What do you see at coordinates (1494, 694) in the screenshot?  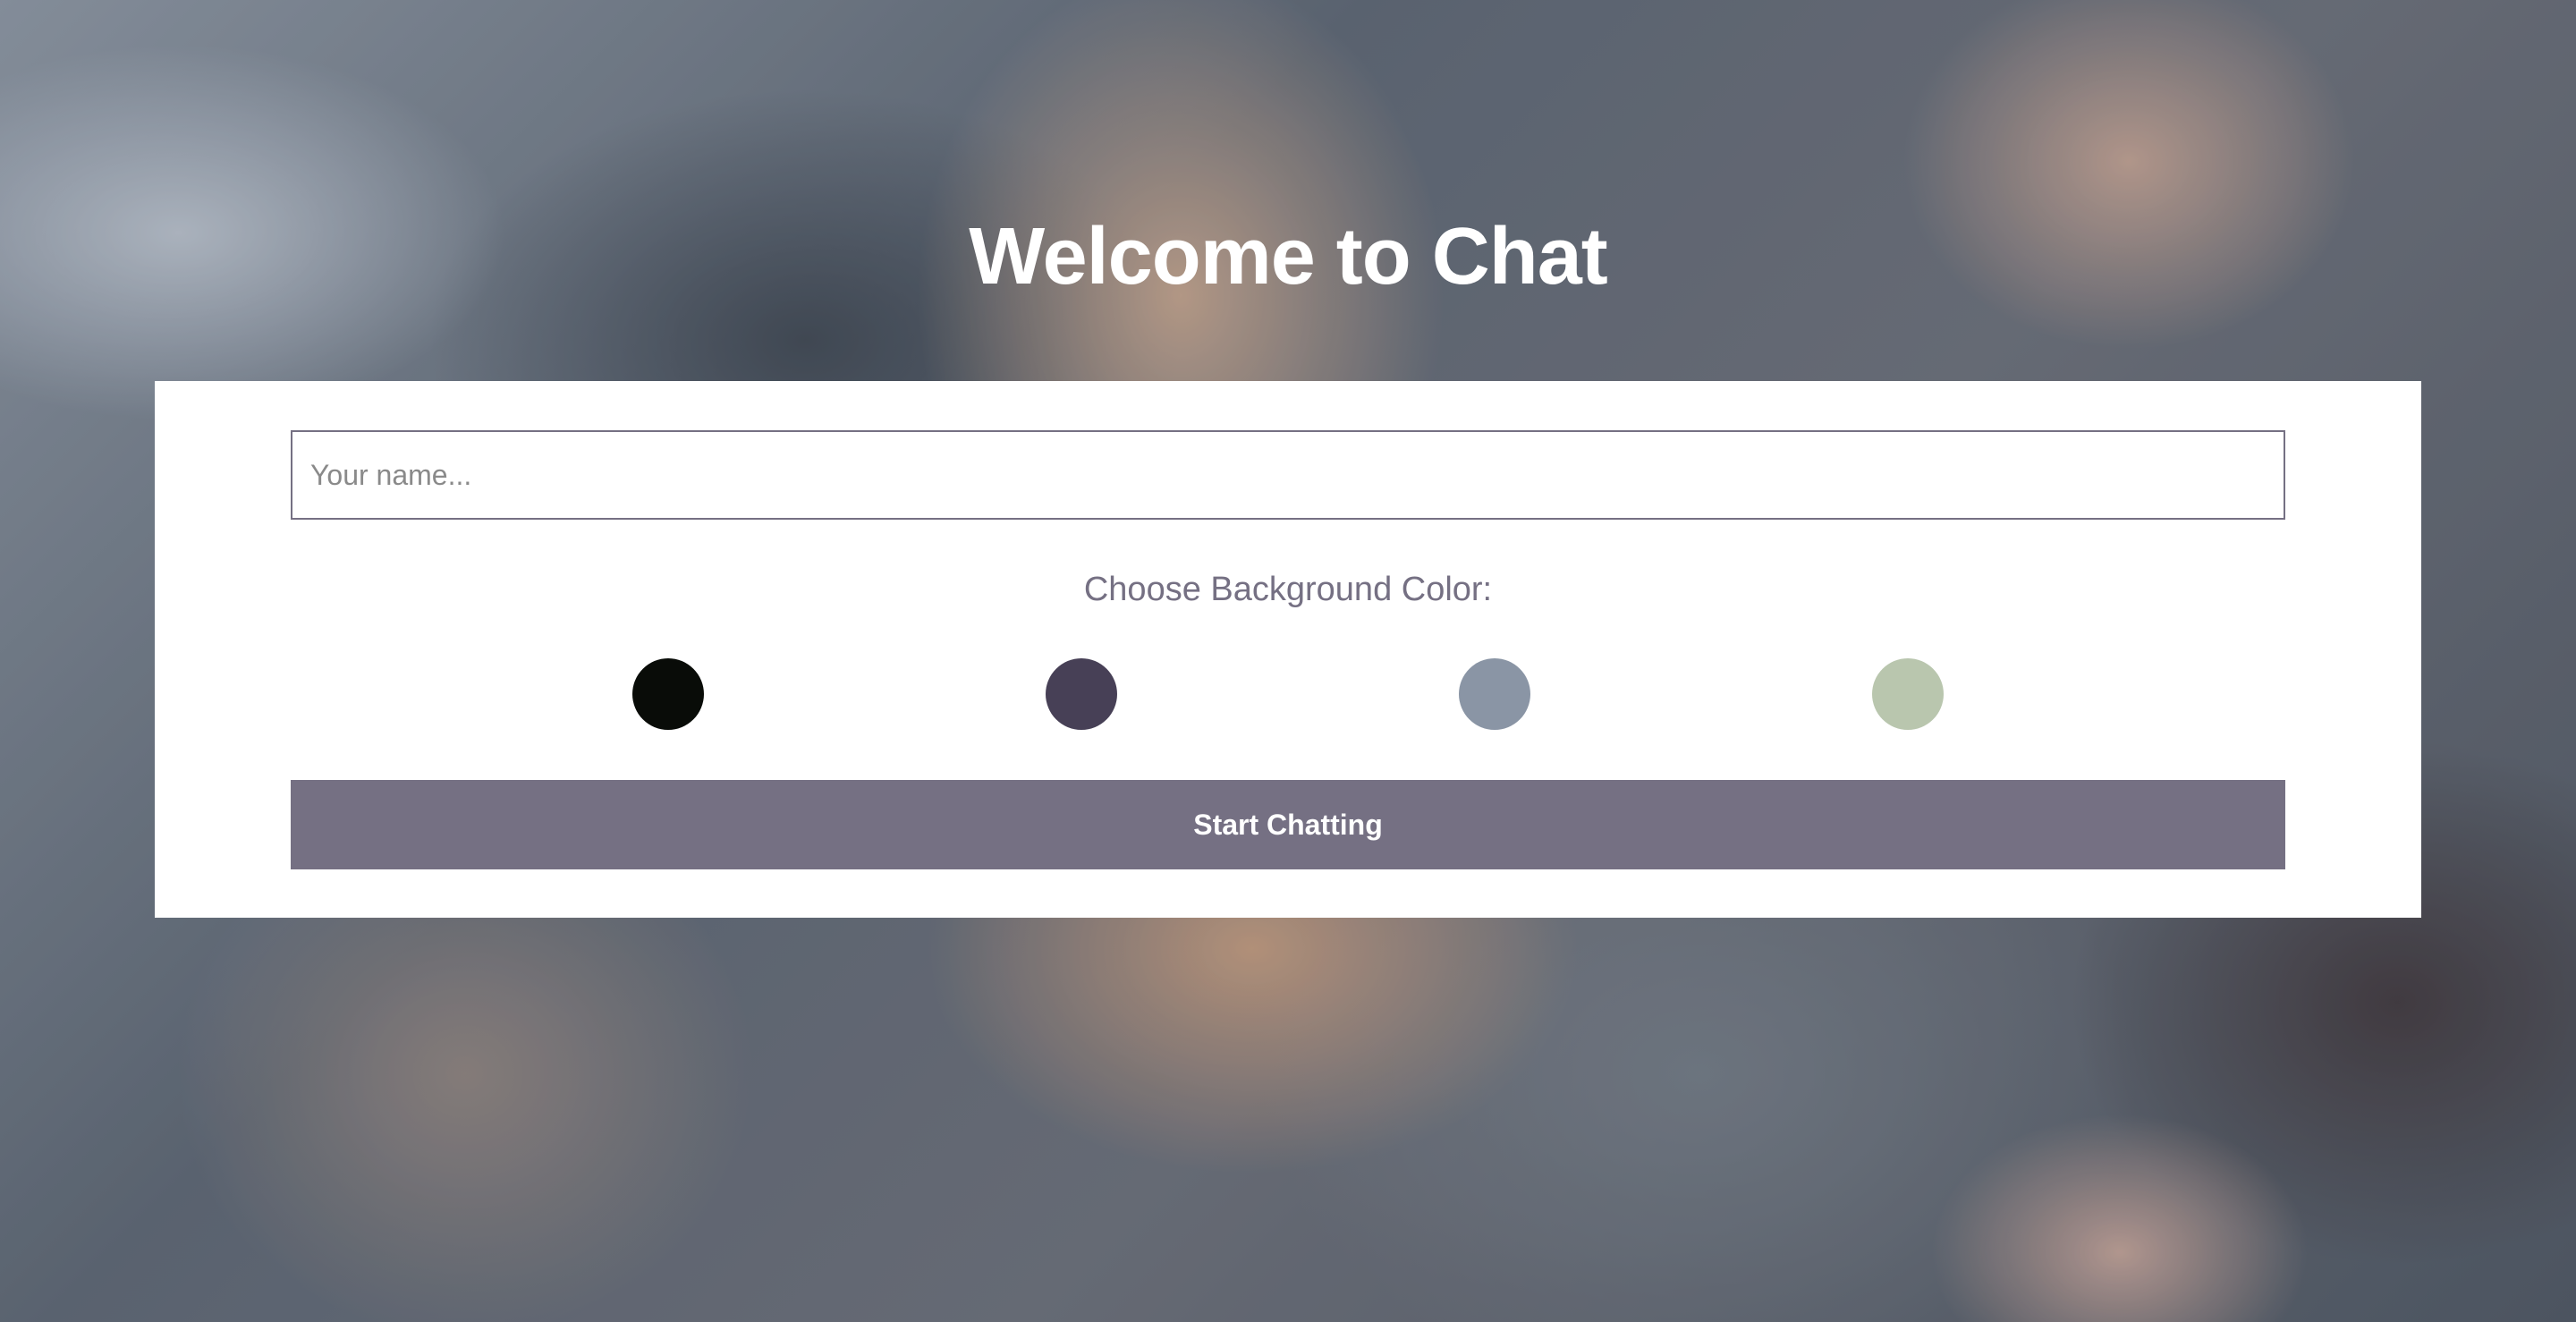 I see `color-swatch-gray-blue` at bounding box center [1494, 694].